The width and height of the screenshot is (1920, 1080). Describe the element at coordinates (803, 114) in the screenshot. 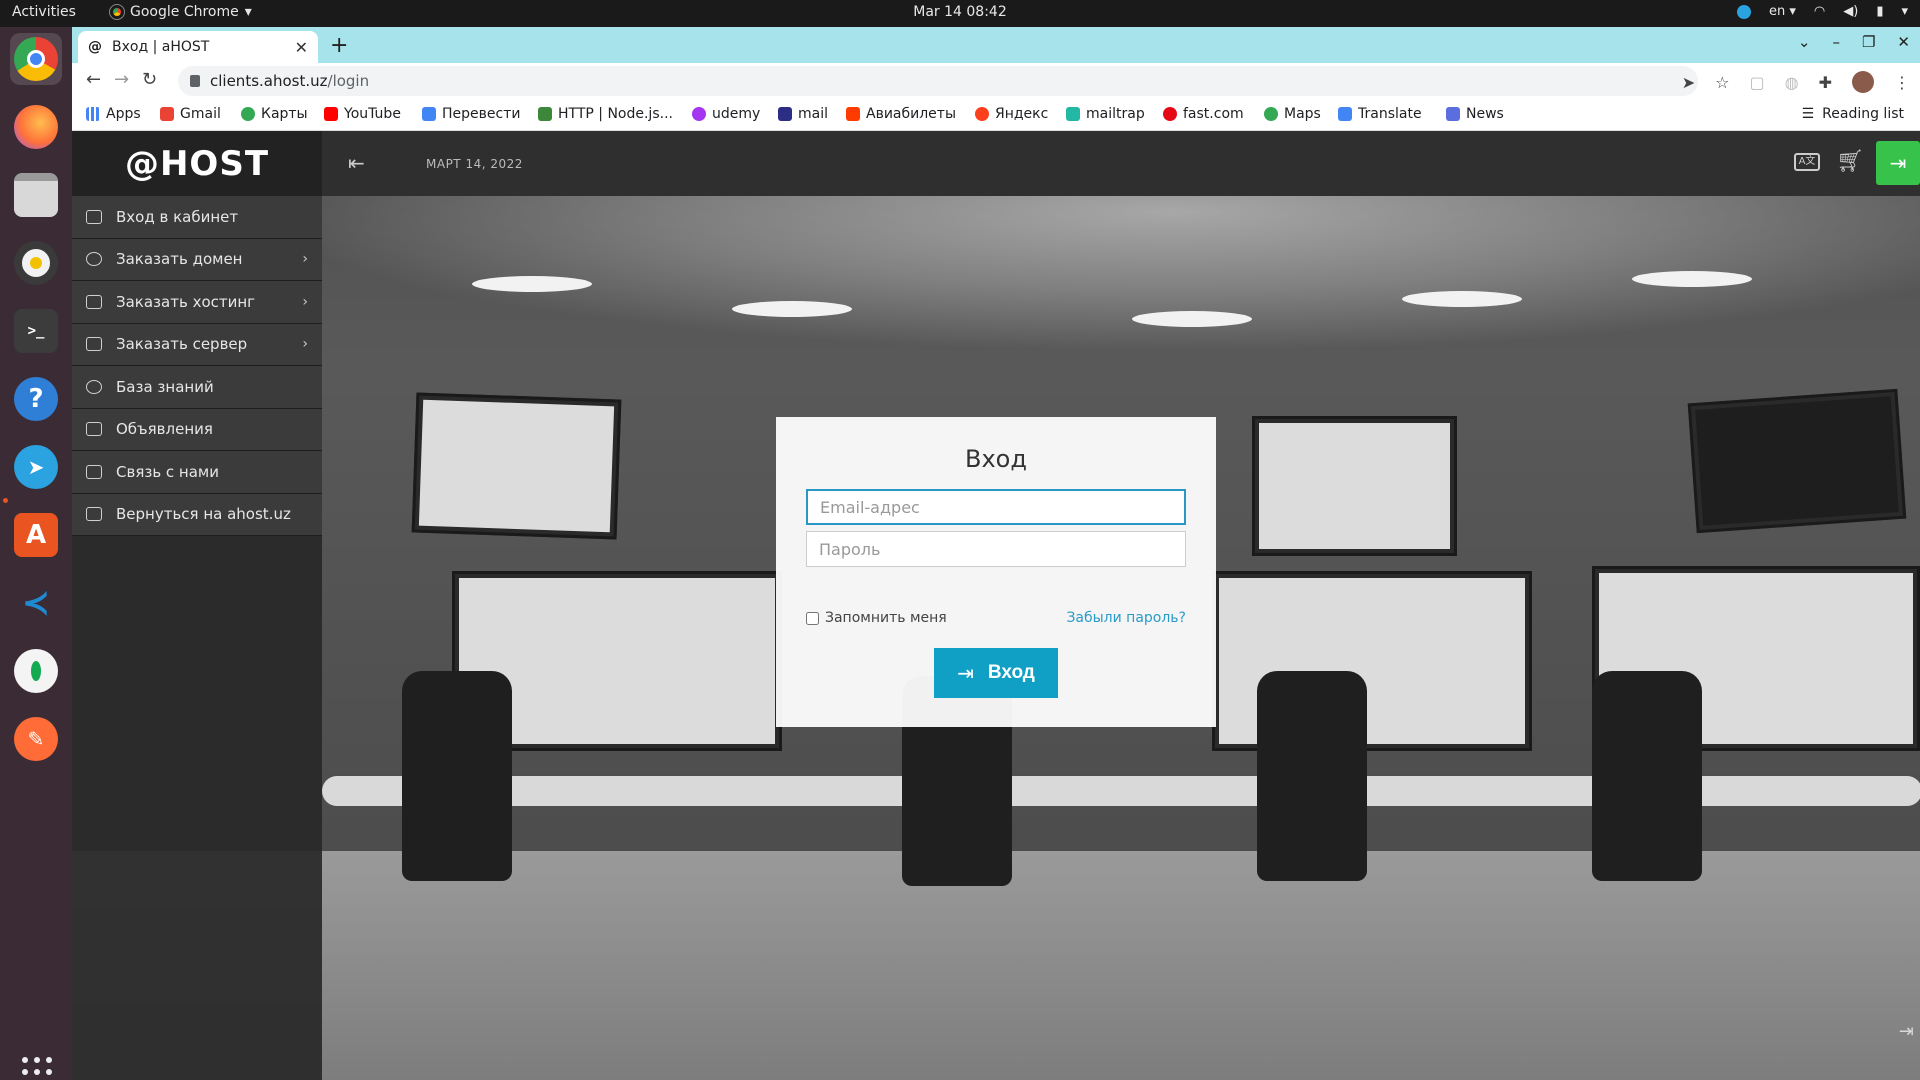

I see `bookmark-mail: mail` at that location.